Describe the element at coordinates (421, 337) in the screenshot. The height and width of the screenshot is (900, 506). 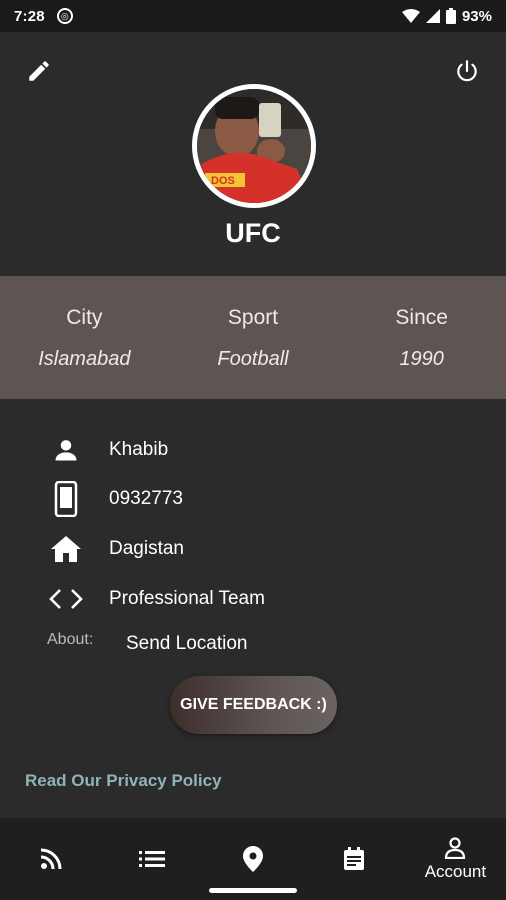
I see `info-since: Since 1990` at that location.